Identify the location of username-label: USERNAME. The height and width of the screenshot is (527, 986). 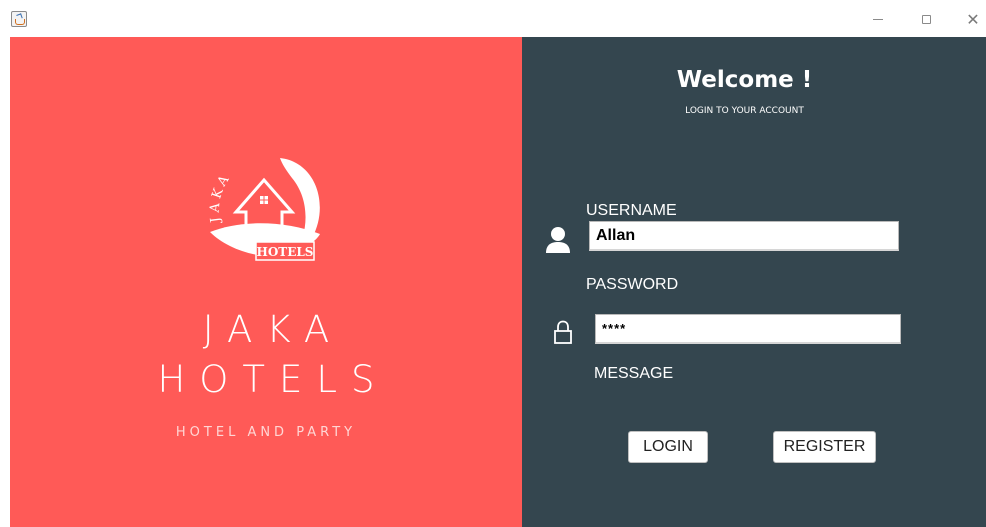
(631, 210).